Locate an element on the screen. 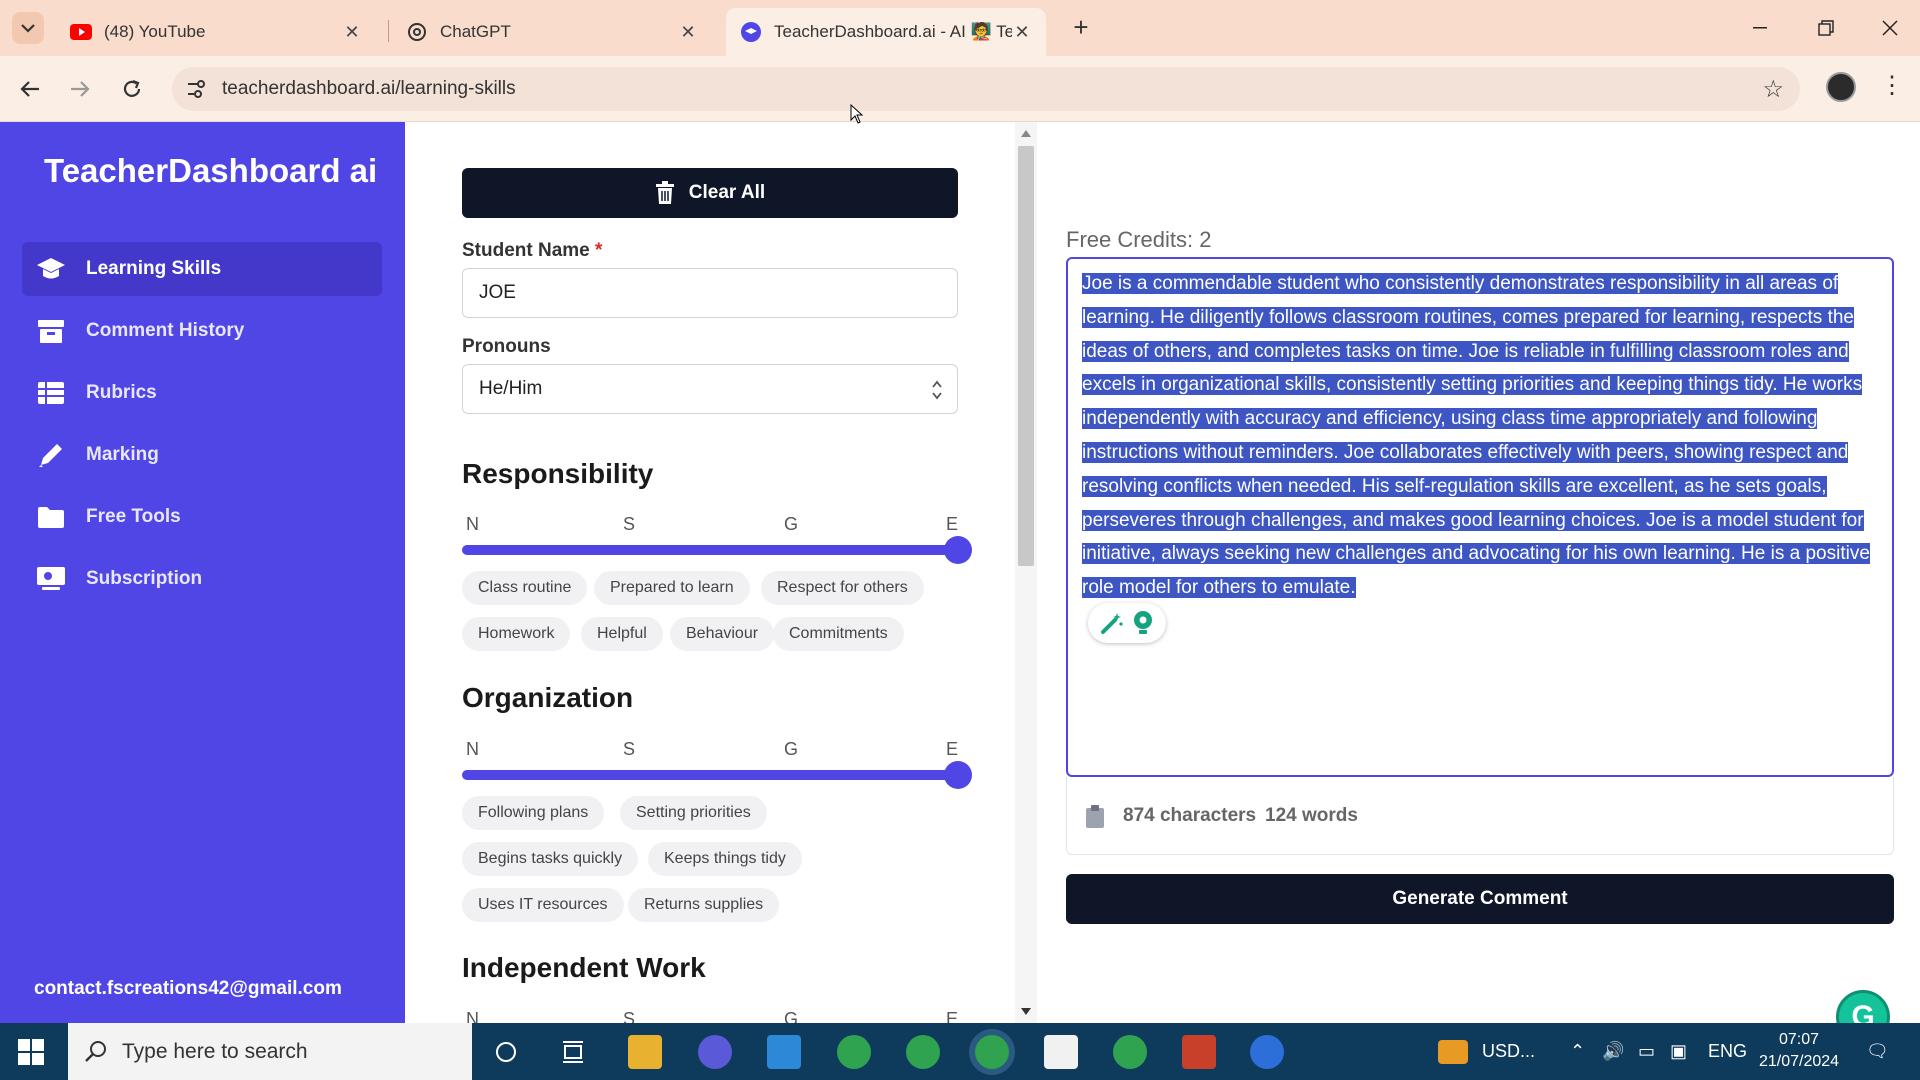 The height and width of the screenshot is (1080, 1920). clipboard-icon is located at coordinates (1095, 819).